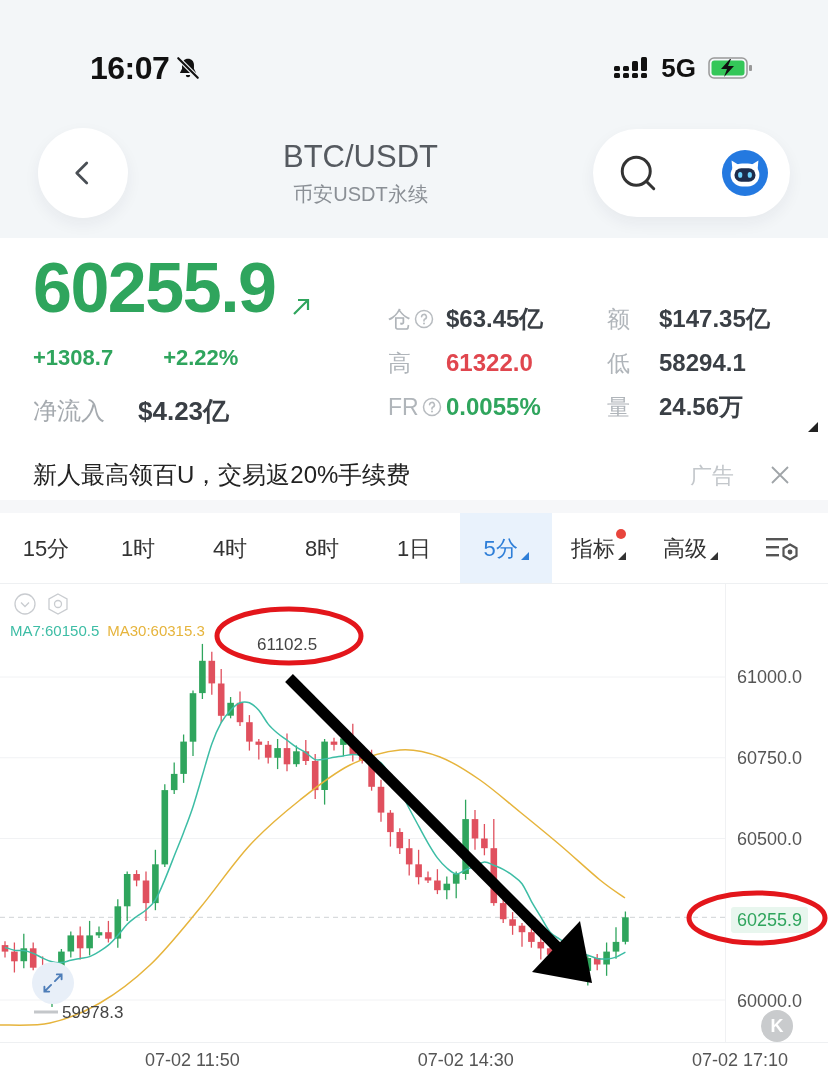 This screenshot has height=1078, width=828. What do you see at coordinates (192, 1060) in the screenshot?
I see `axis-label: 07-02 11:50` at bounding box center [192, 1060].